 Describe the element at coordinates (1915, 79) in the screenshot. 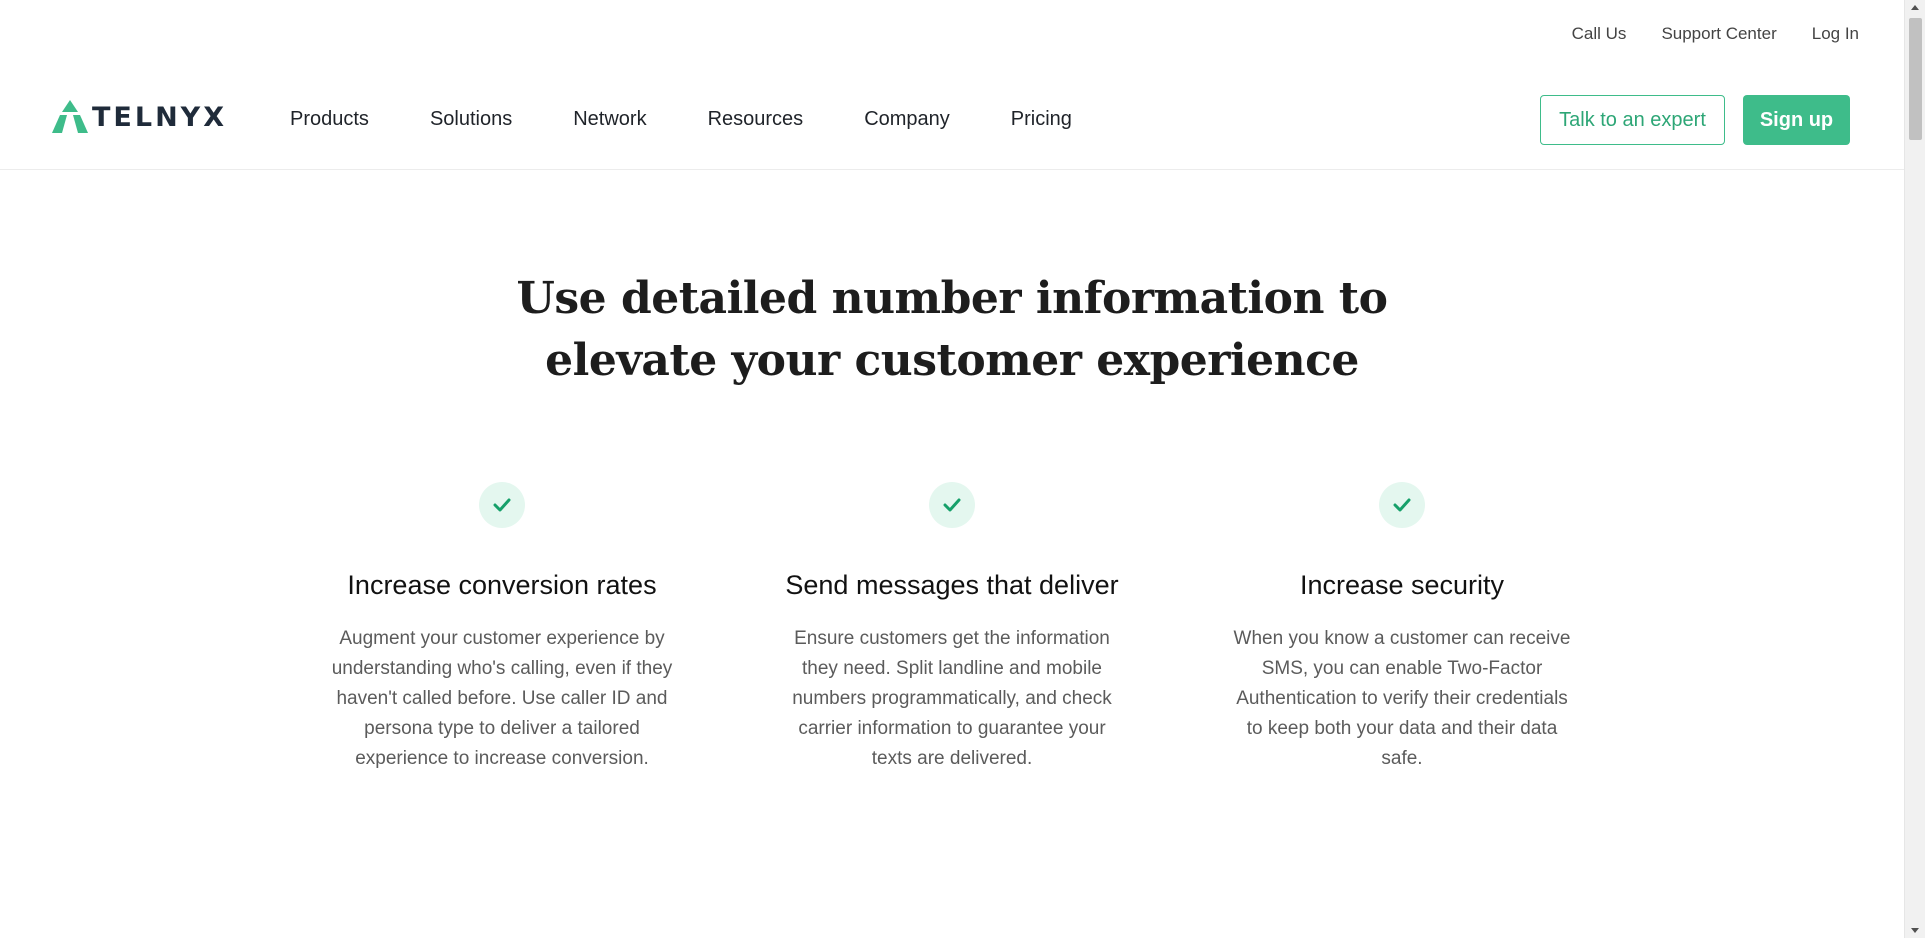

I see `scroll-thumb` at that location.